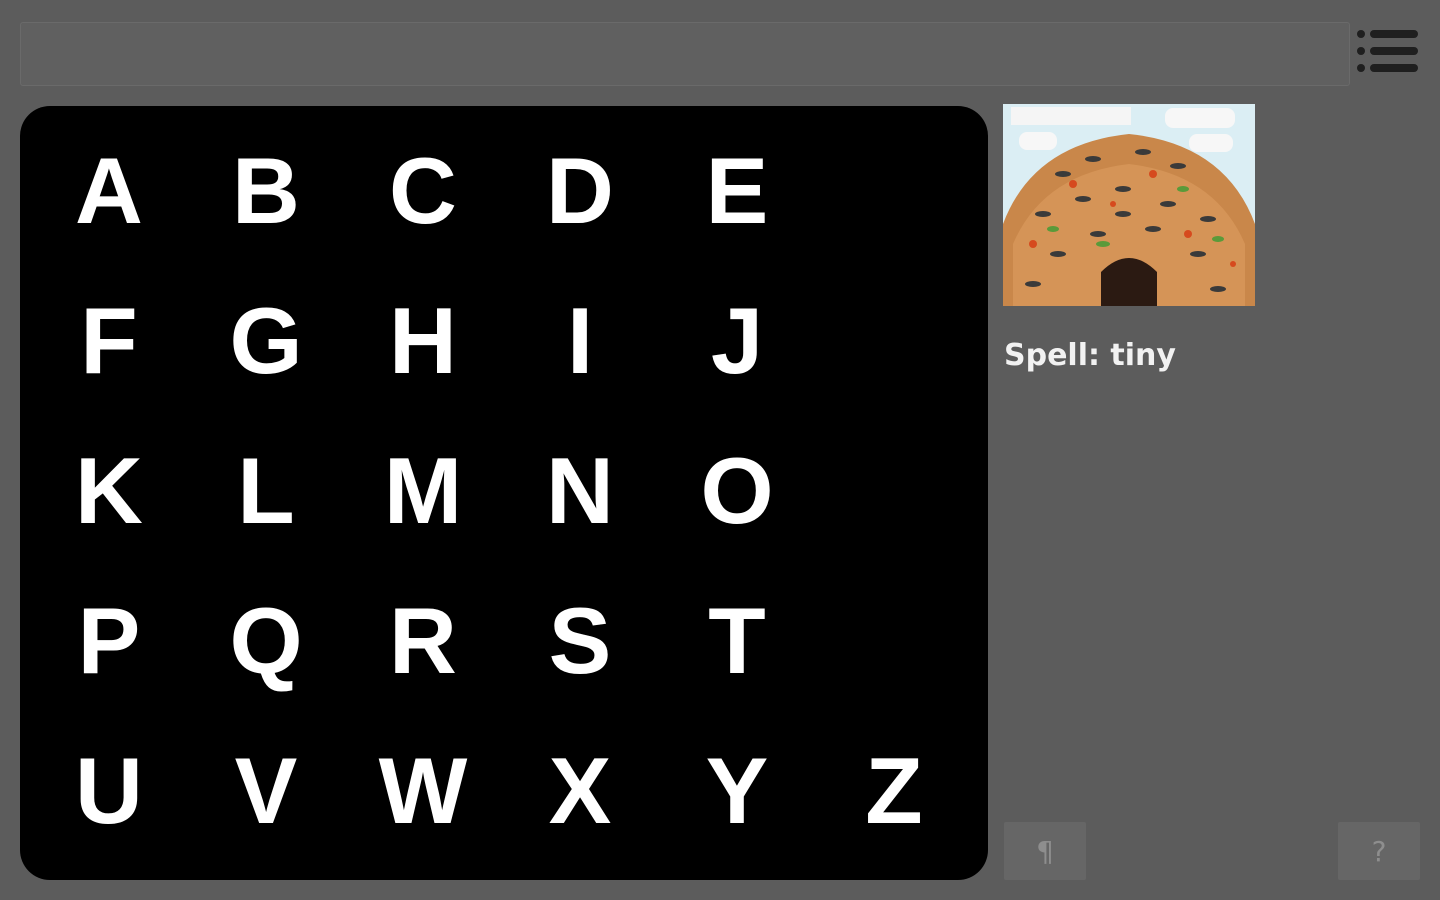 The width and height of the screenshot is (1440, 900). Describe the element at coordinates (580, 491) in the screenshot. I see `key-n: N` at that location.